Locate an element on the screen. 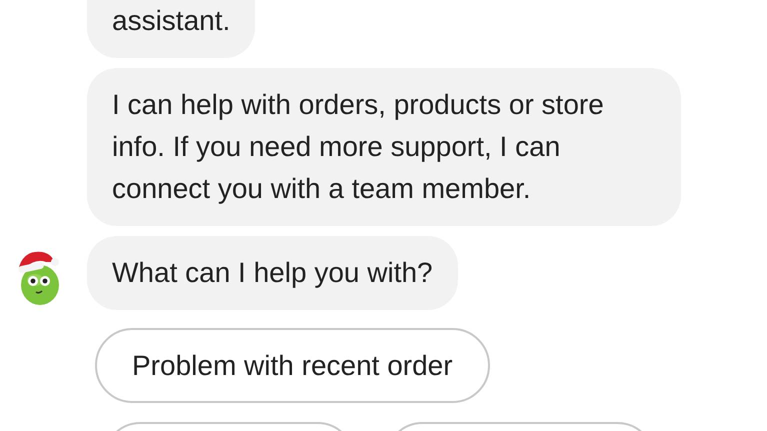 This screenshot has height=431, width=767. quick-reply-button: Problem with recent order is located at coordinates (292, 365).